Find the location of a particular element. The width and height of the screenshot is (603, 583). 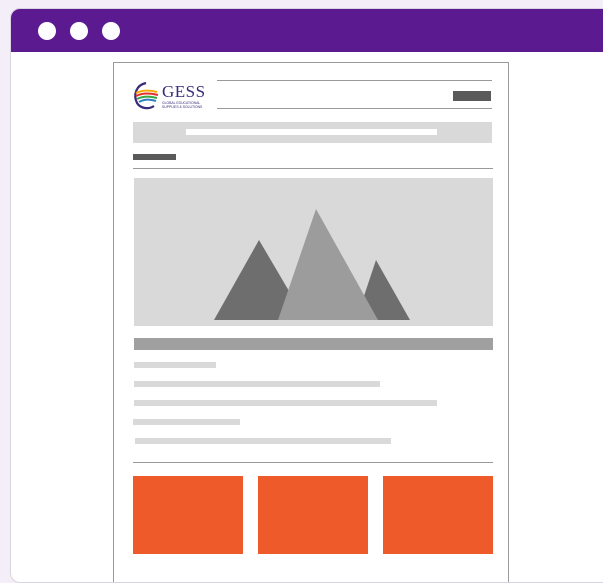

header-menu-placeholder is located at coordinates (472, 96).